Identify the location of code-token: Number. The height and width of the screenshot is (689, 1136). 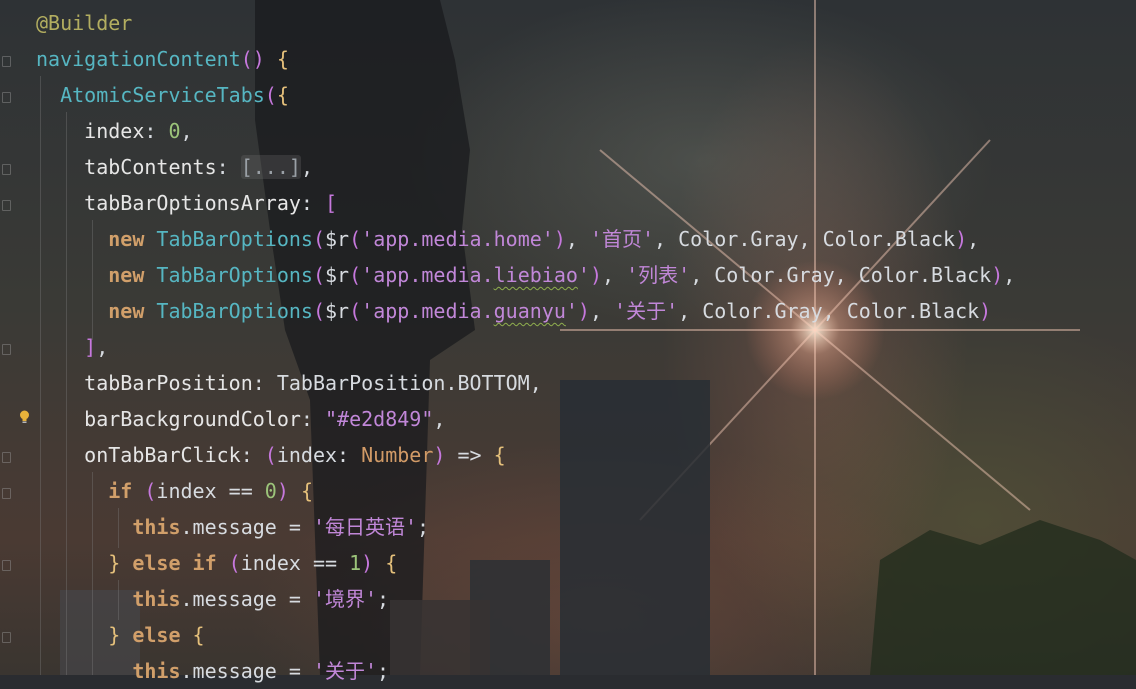
(397, 455).